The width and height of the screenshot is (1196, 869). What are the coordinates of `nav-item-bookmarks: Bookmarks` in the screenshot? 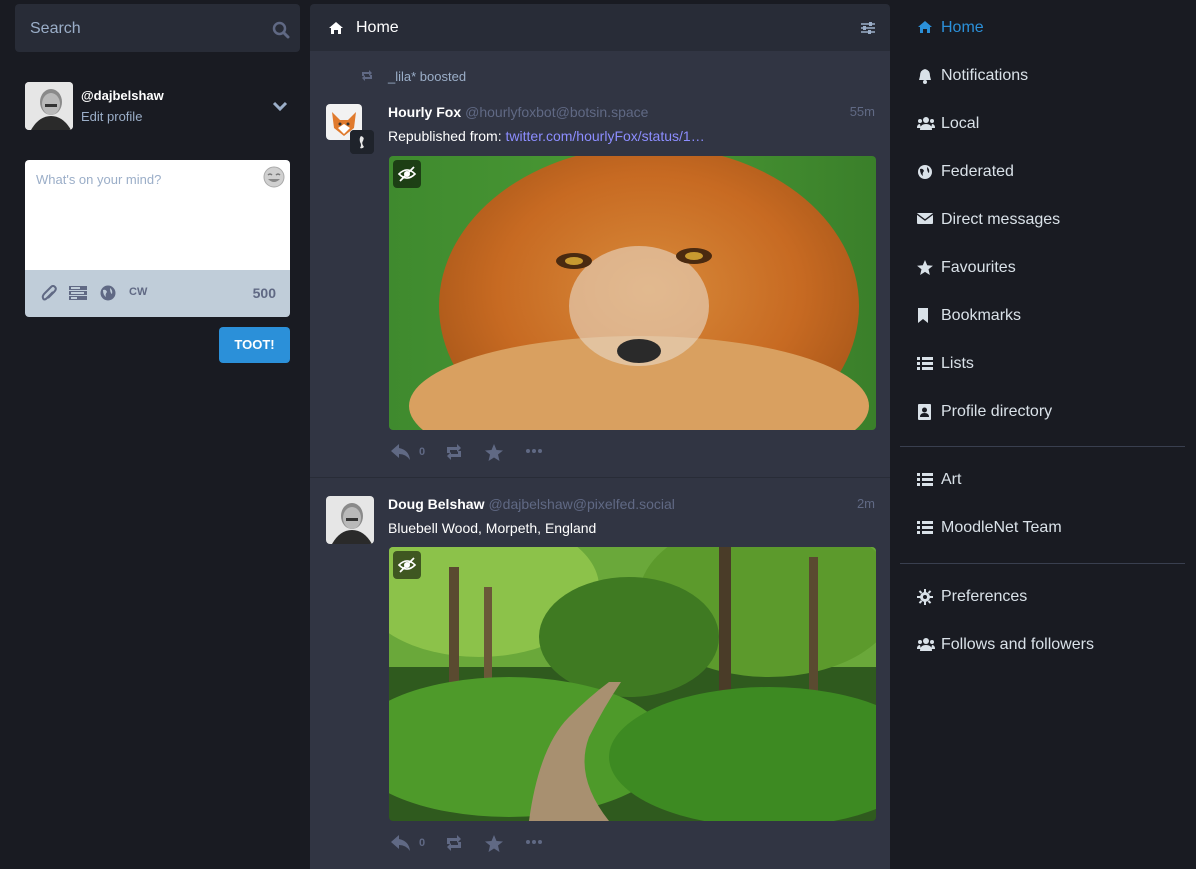 It's located at (1042, 316).